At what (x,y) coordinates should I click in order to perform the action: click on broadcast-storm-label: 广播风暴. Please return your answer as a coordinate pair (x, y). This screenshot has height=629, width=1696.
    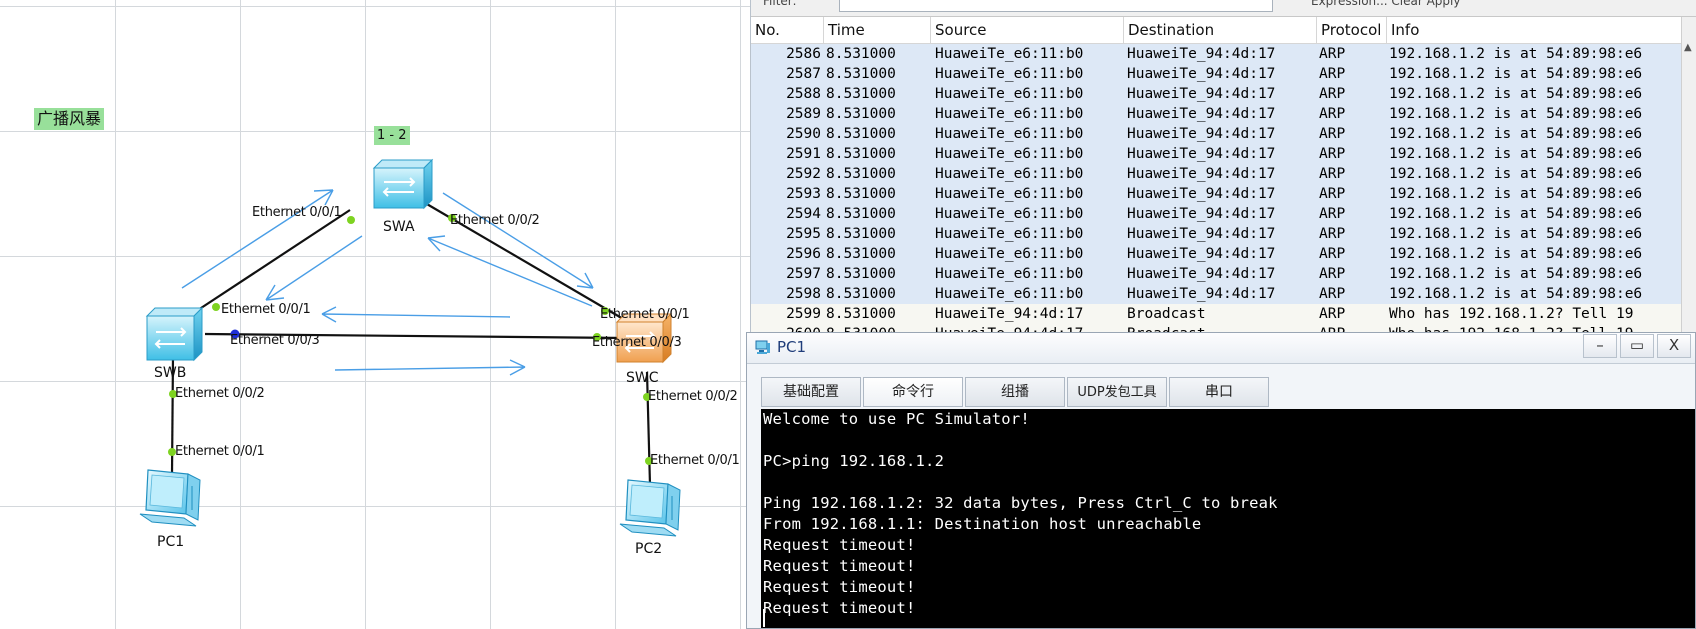
    Looking at the image, I should click on (69, 119).